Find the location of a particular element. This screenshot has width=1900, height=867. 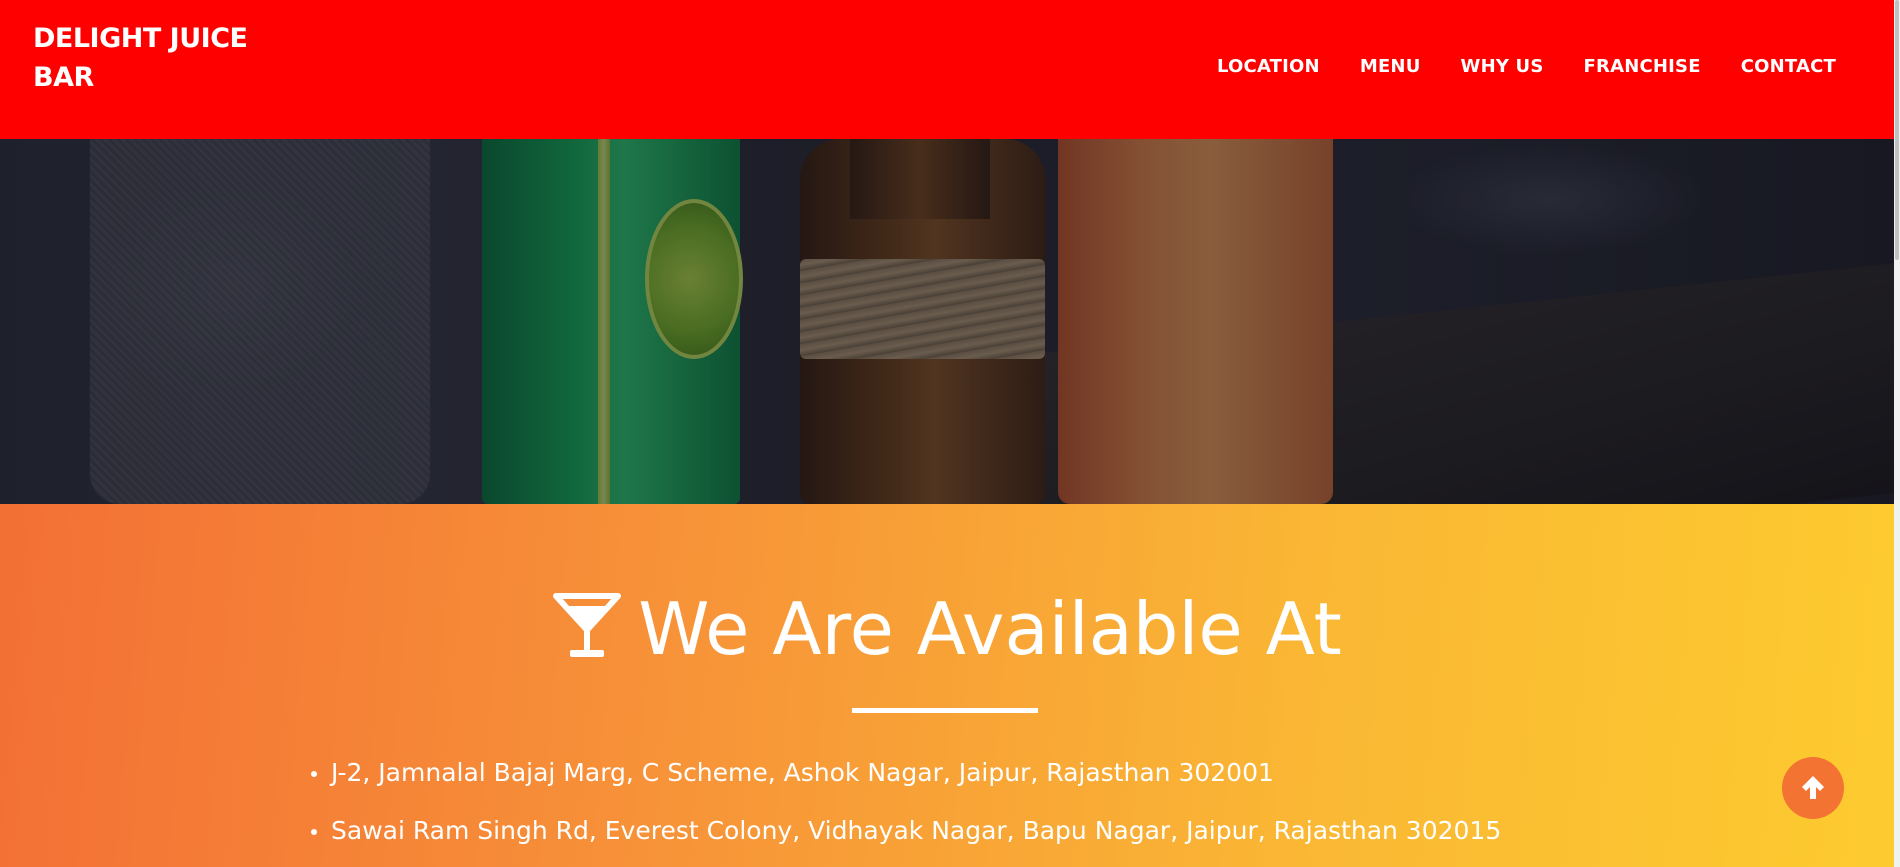

heading-underline is located at coordinates (945, 710).